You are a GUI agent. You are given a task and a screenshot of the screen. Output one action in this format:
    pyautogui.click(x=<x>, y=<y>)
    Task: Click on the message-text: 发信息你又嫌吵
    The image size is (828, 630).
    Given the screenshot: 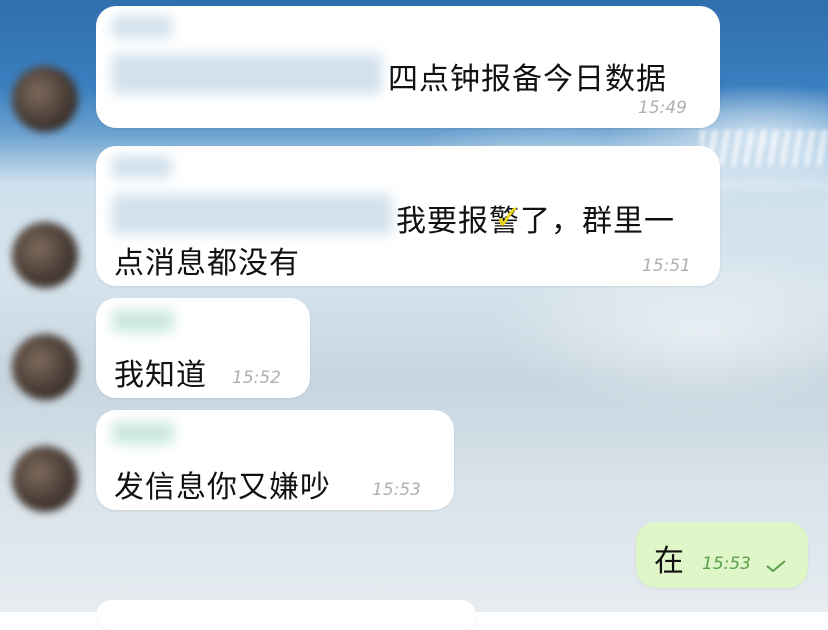 What is the action you would take?
    pyautogui.click(x=222, y=487)
    